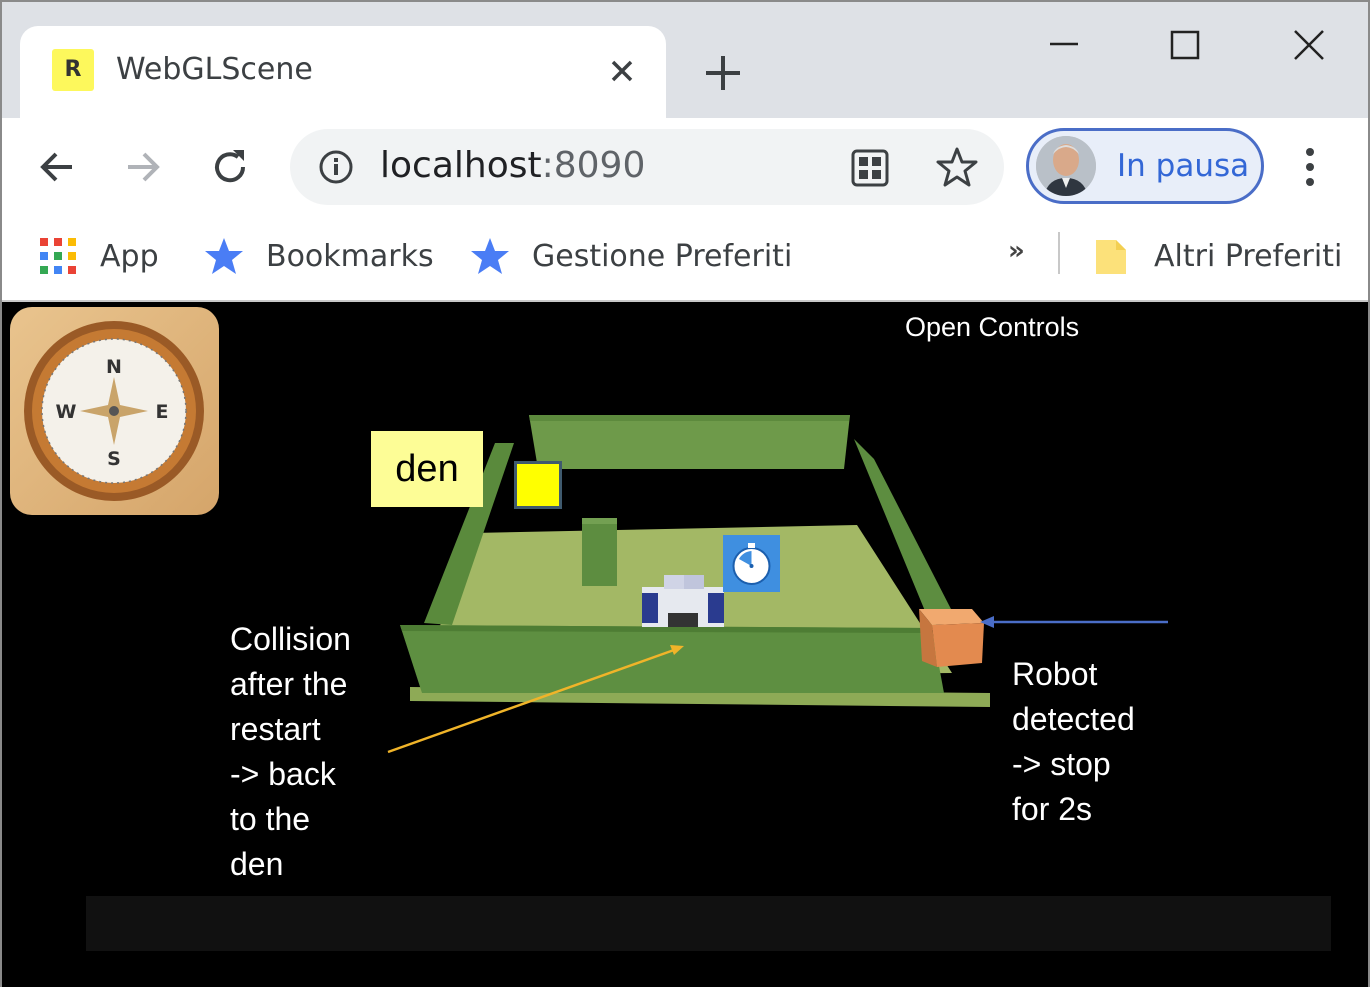 The image size is (1370, 987). What do you see at coordinates (708, 923) in the screenshot?
I see `bottom-message-bar` at bounding box center [708, 923].